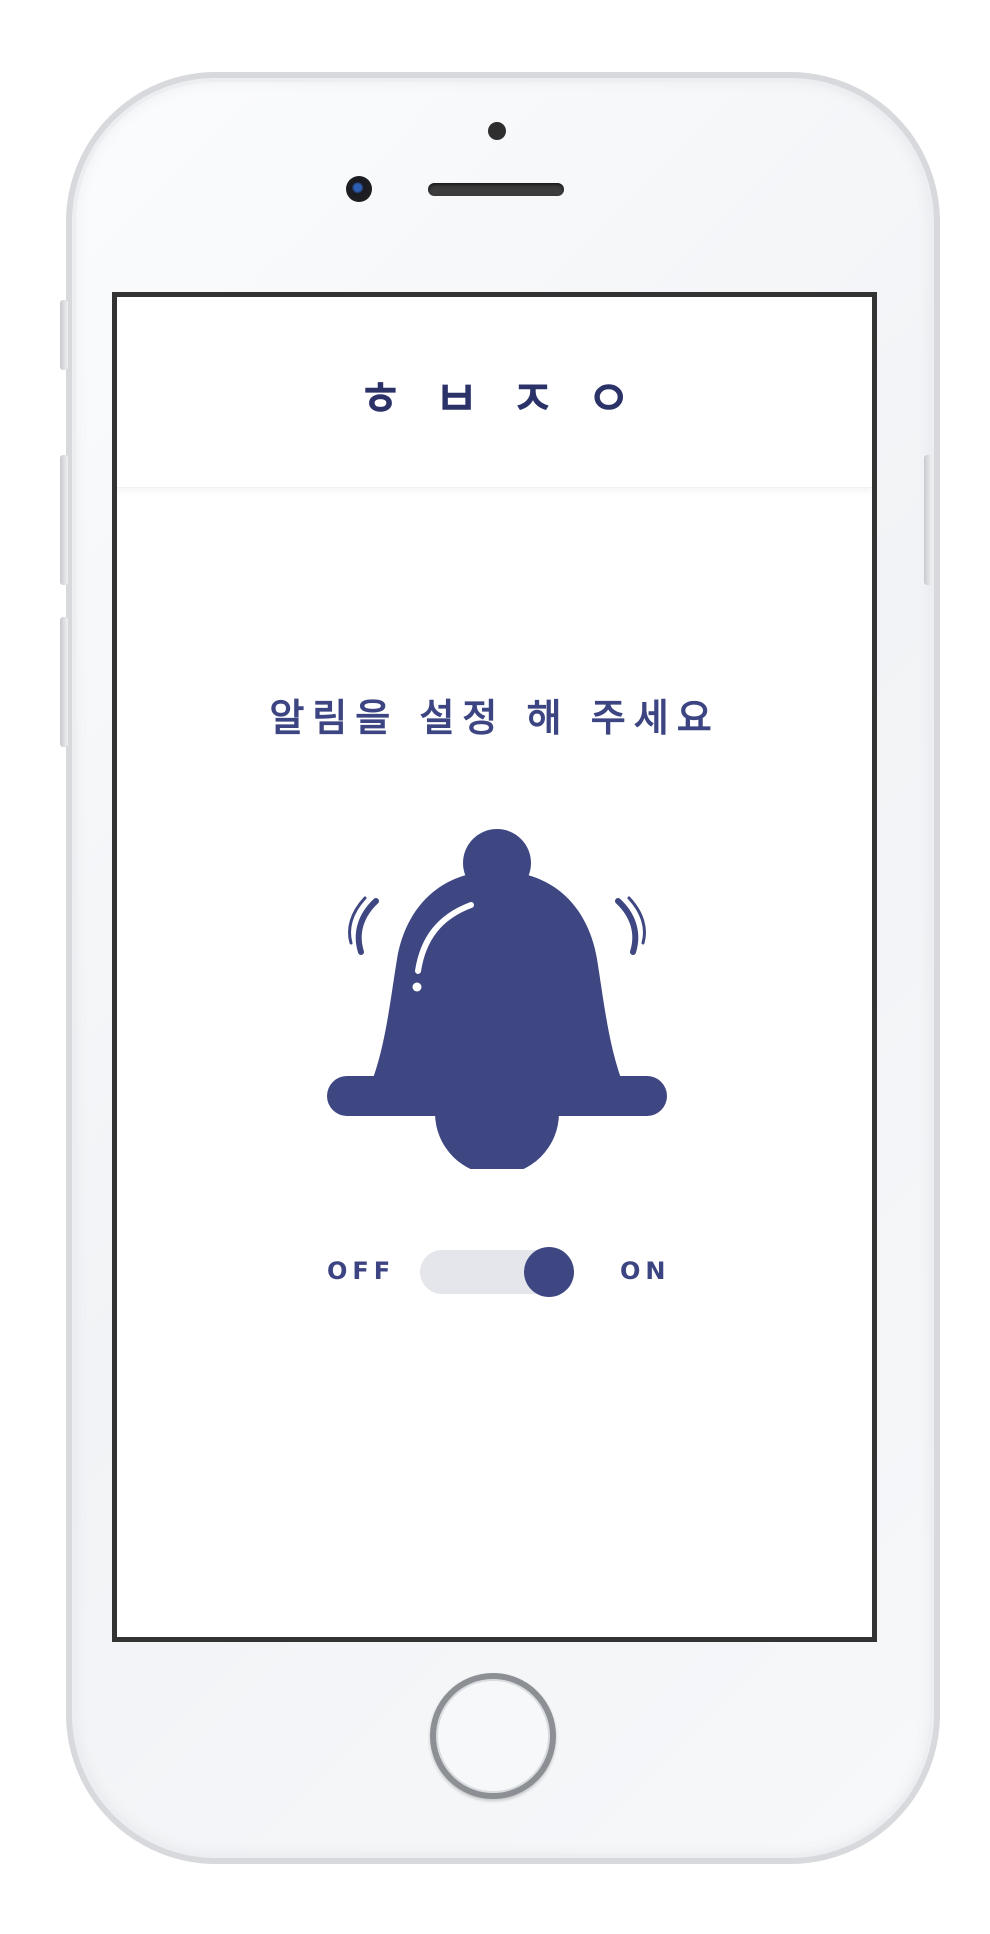 The height and width of the screenshot is (1934, 990). Describe the element at coordinates (64, 520) in the screenshot. I see `volume-up-button` at that location.